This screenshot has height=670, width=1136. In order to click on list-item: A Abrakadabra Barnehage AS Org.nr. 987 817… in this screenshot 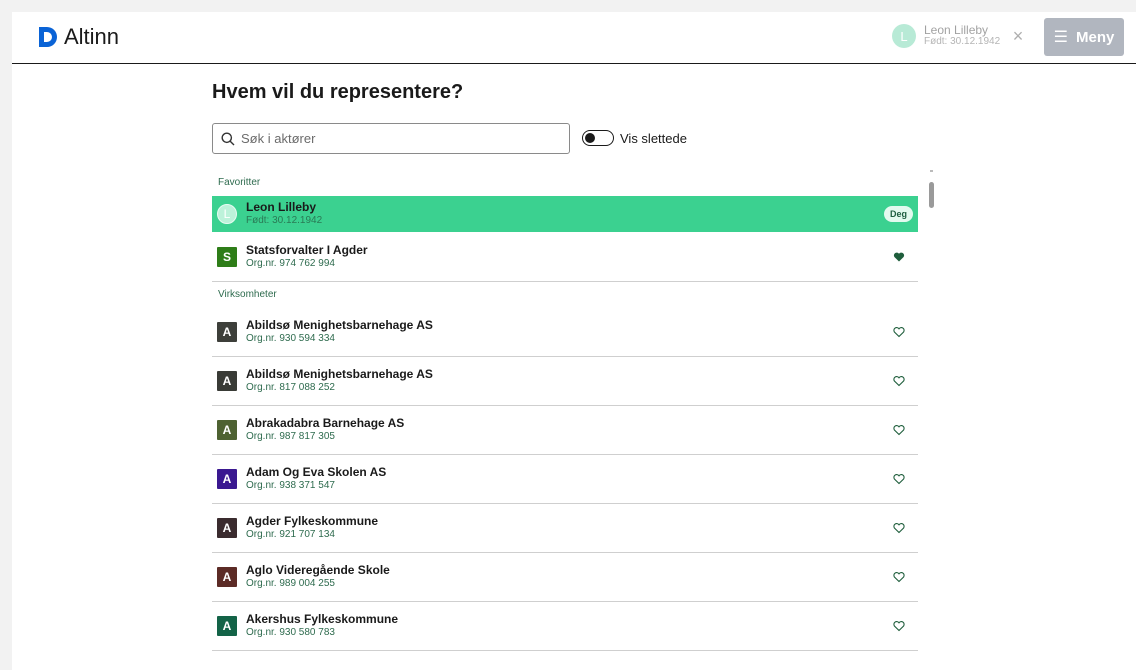, I will do `click(565, 430)`.